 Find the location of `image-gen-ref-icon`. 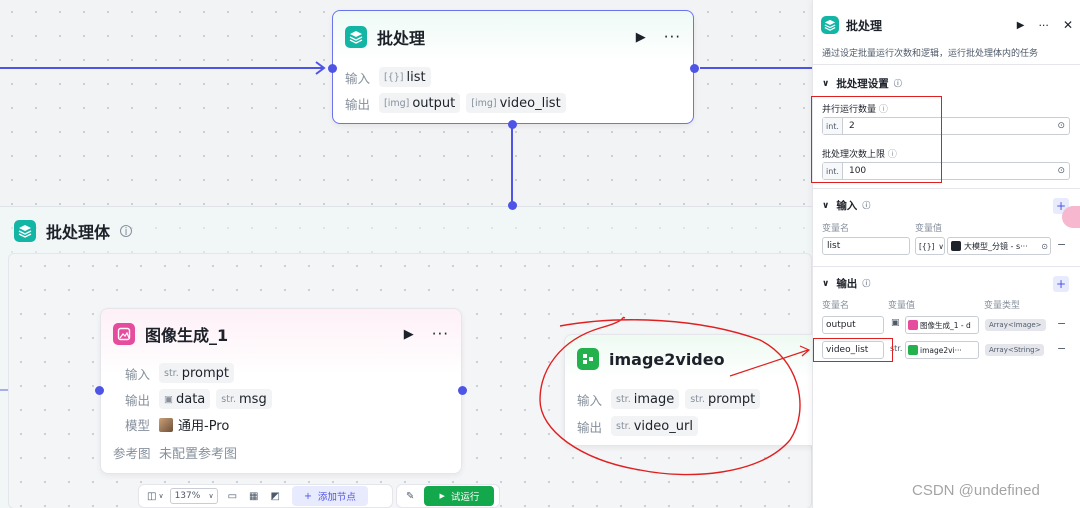

image-gen-ref-icon is located at coordinates (913, 325).